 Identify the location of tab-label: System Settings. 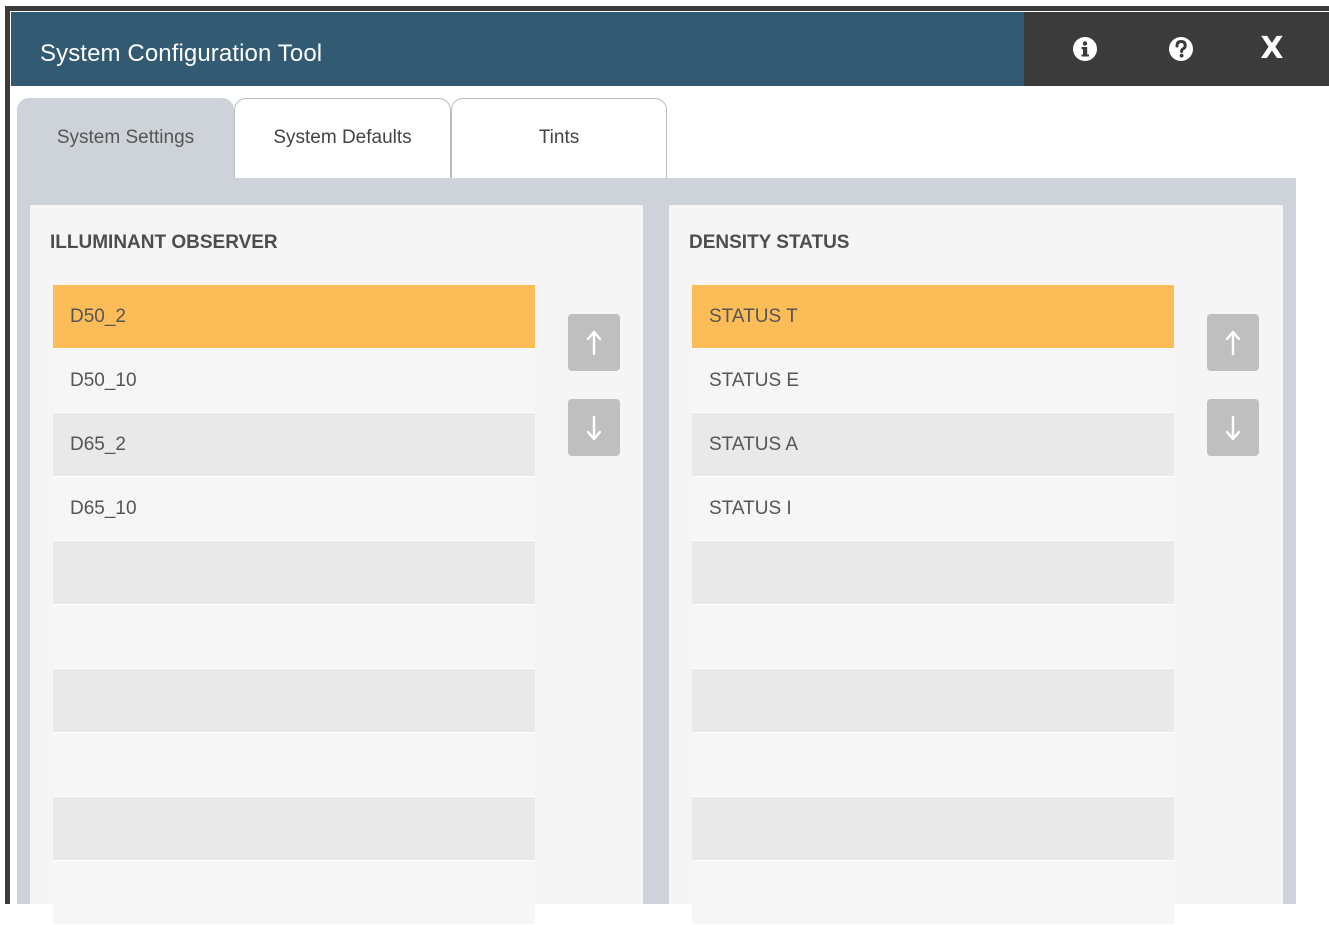
(125, 137).